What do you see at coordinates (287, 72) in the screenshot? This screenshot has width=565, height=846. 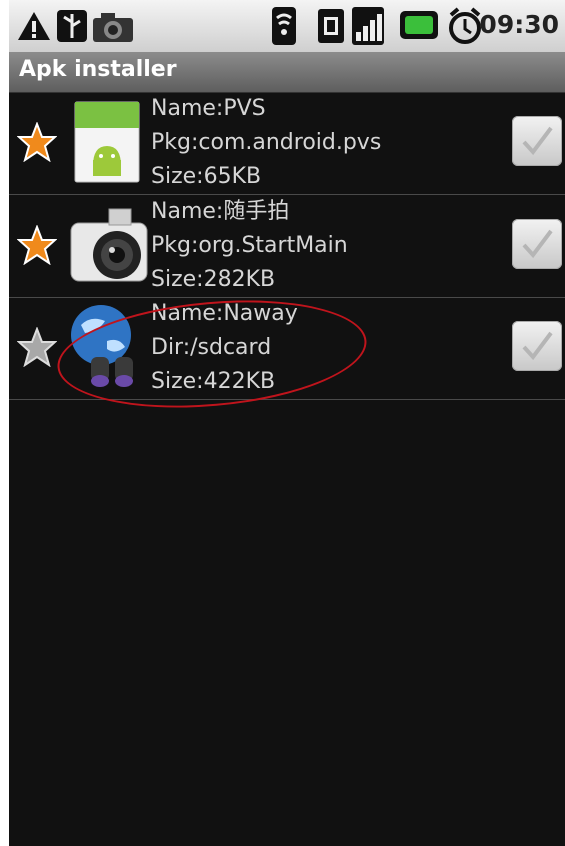 I see `title-bar: Apk installer` at bounding box center [287, 72].